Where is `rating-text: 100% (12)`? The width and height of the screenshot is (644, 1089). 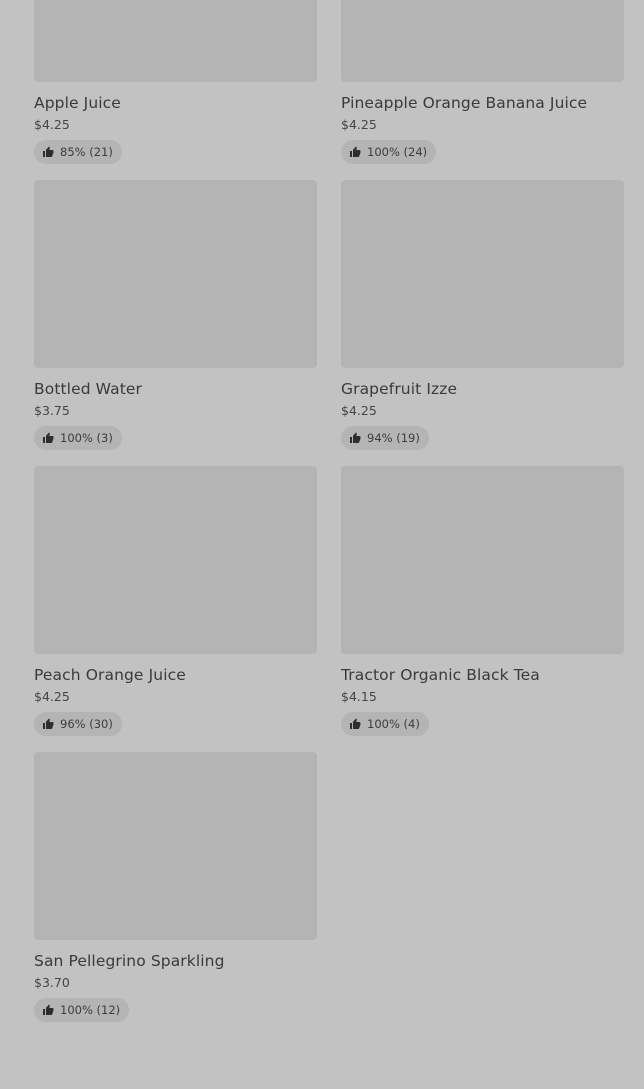
rating-text: 100% (12) is located at coordinates (90, 1010).